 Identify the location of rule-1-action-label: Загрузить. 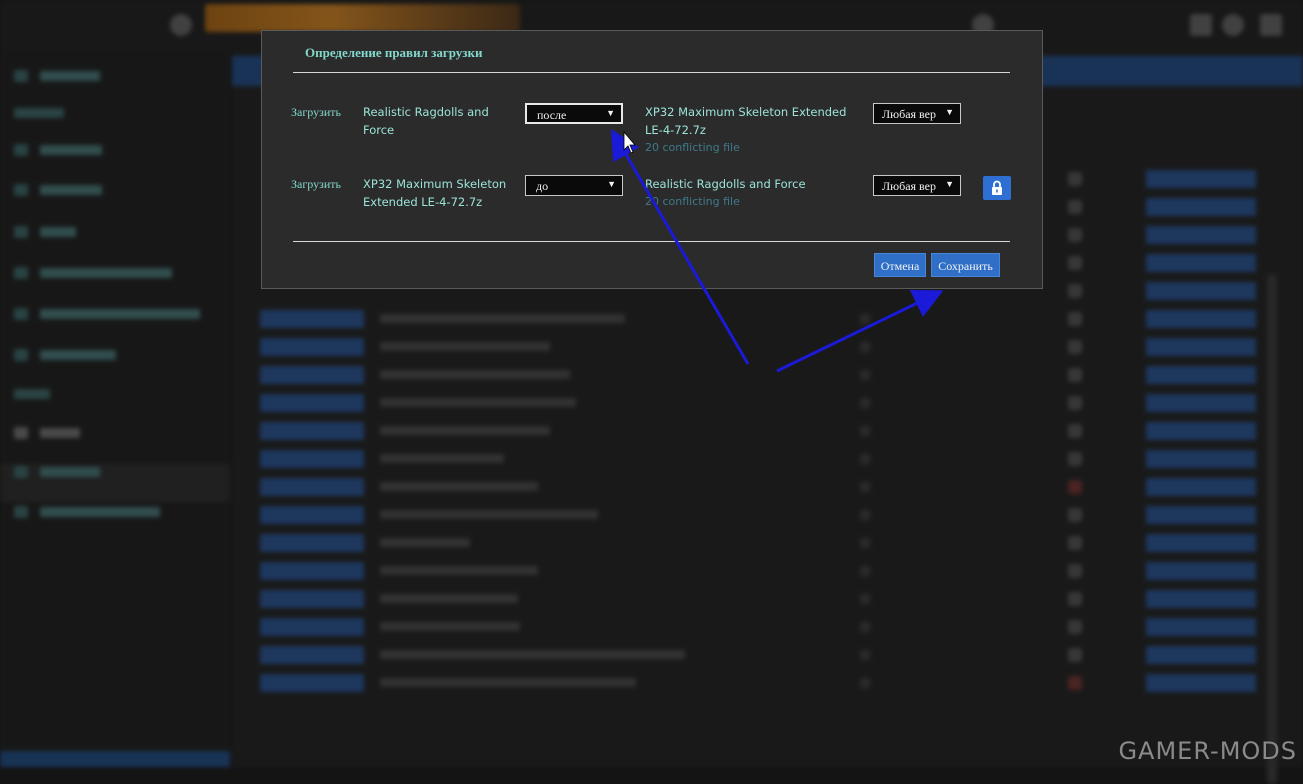
(316, 112).